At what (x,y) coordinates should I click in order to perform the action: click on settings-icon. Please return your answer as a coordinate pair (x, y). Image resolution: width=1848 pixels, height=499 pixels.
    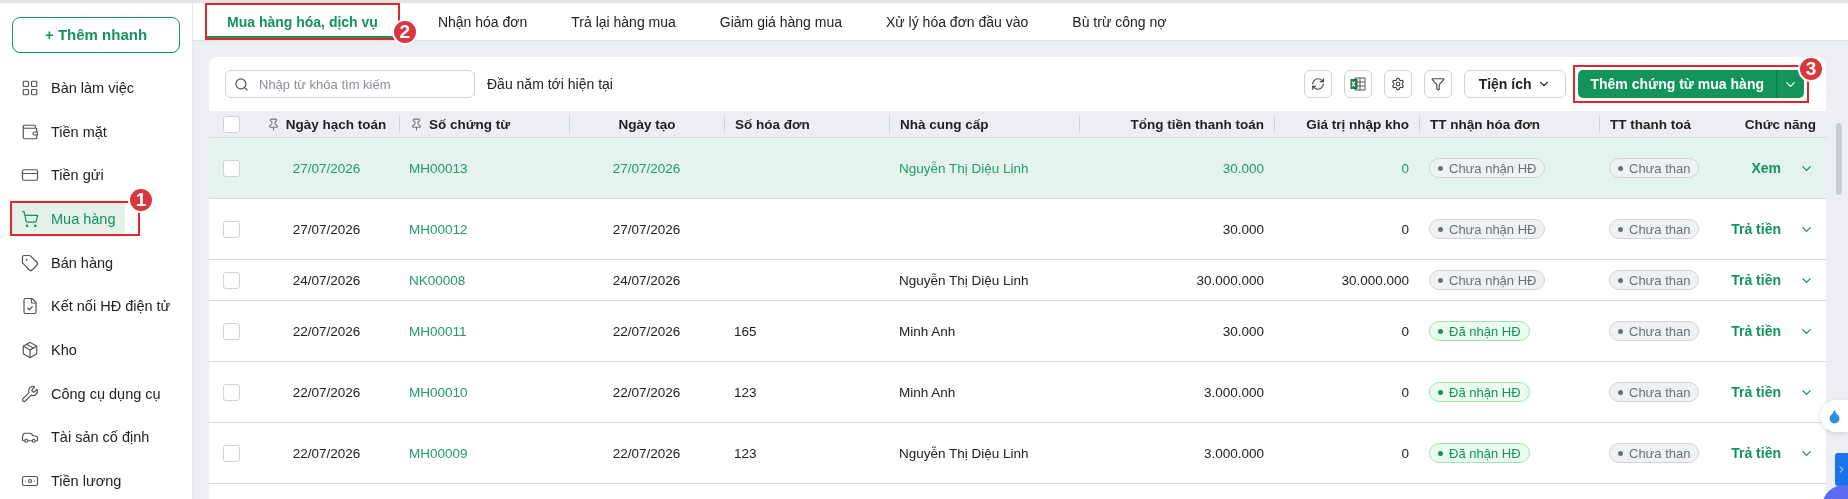
    Looking at the image, I should click on (1397, 84).